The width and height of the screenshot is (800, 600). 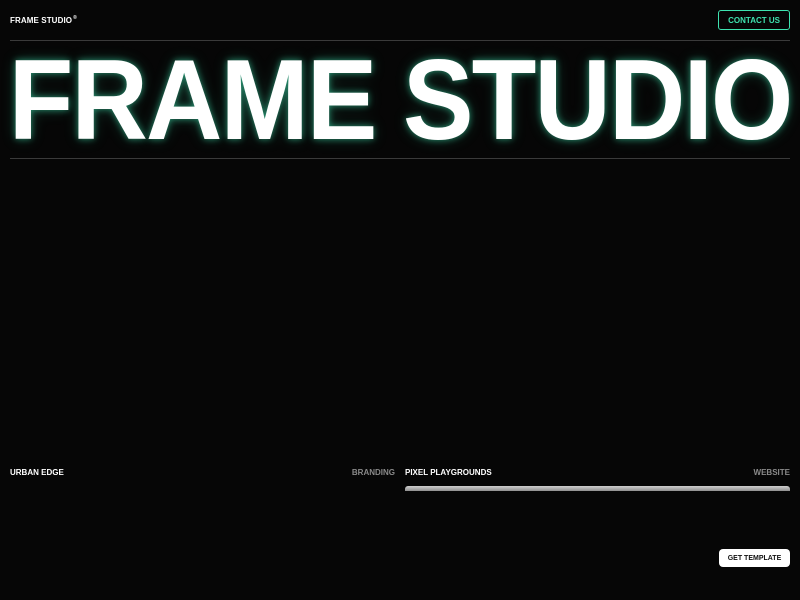 What do you see at coordinates (75, 17) in the screenshot?
I see `registered-mark: ®` at bounding box center [75, 17].